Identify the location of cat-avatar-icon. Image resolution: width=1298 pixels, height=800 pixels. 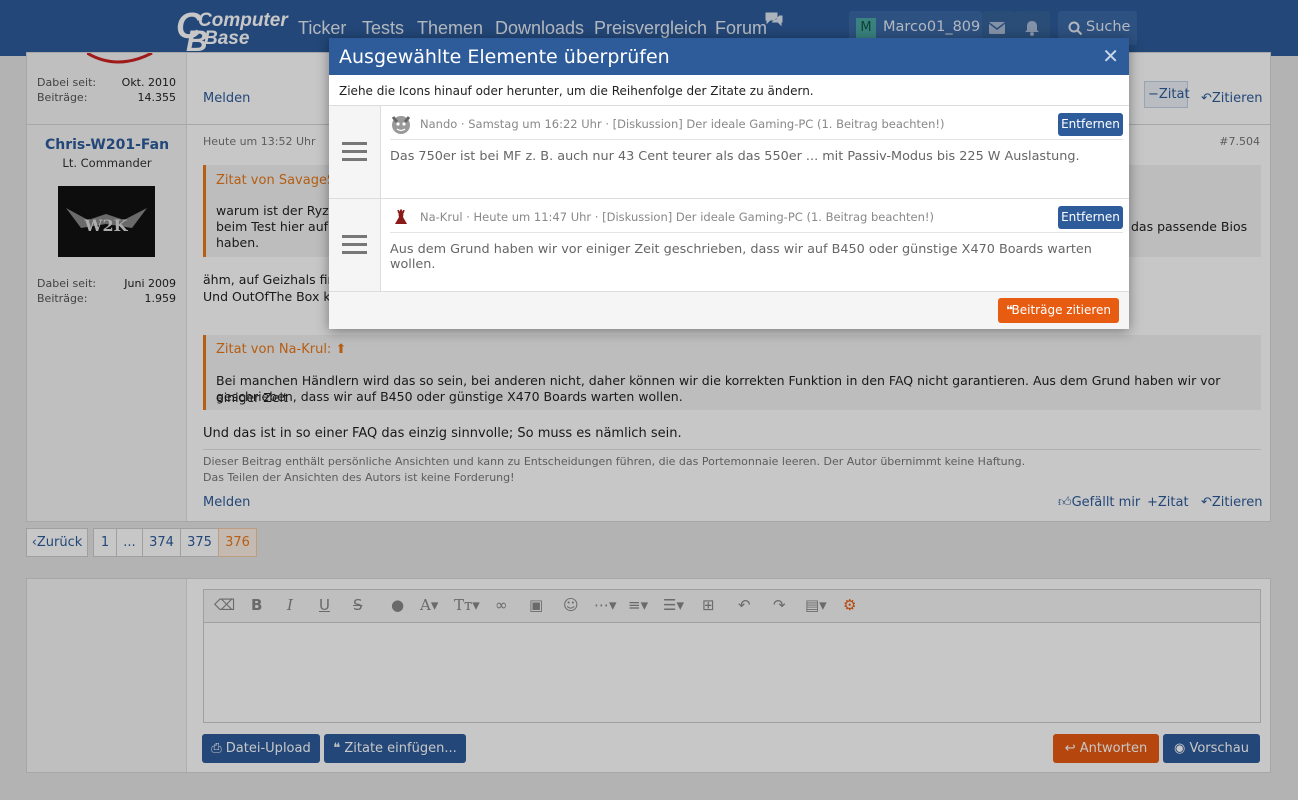
(401, 125).